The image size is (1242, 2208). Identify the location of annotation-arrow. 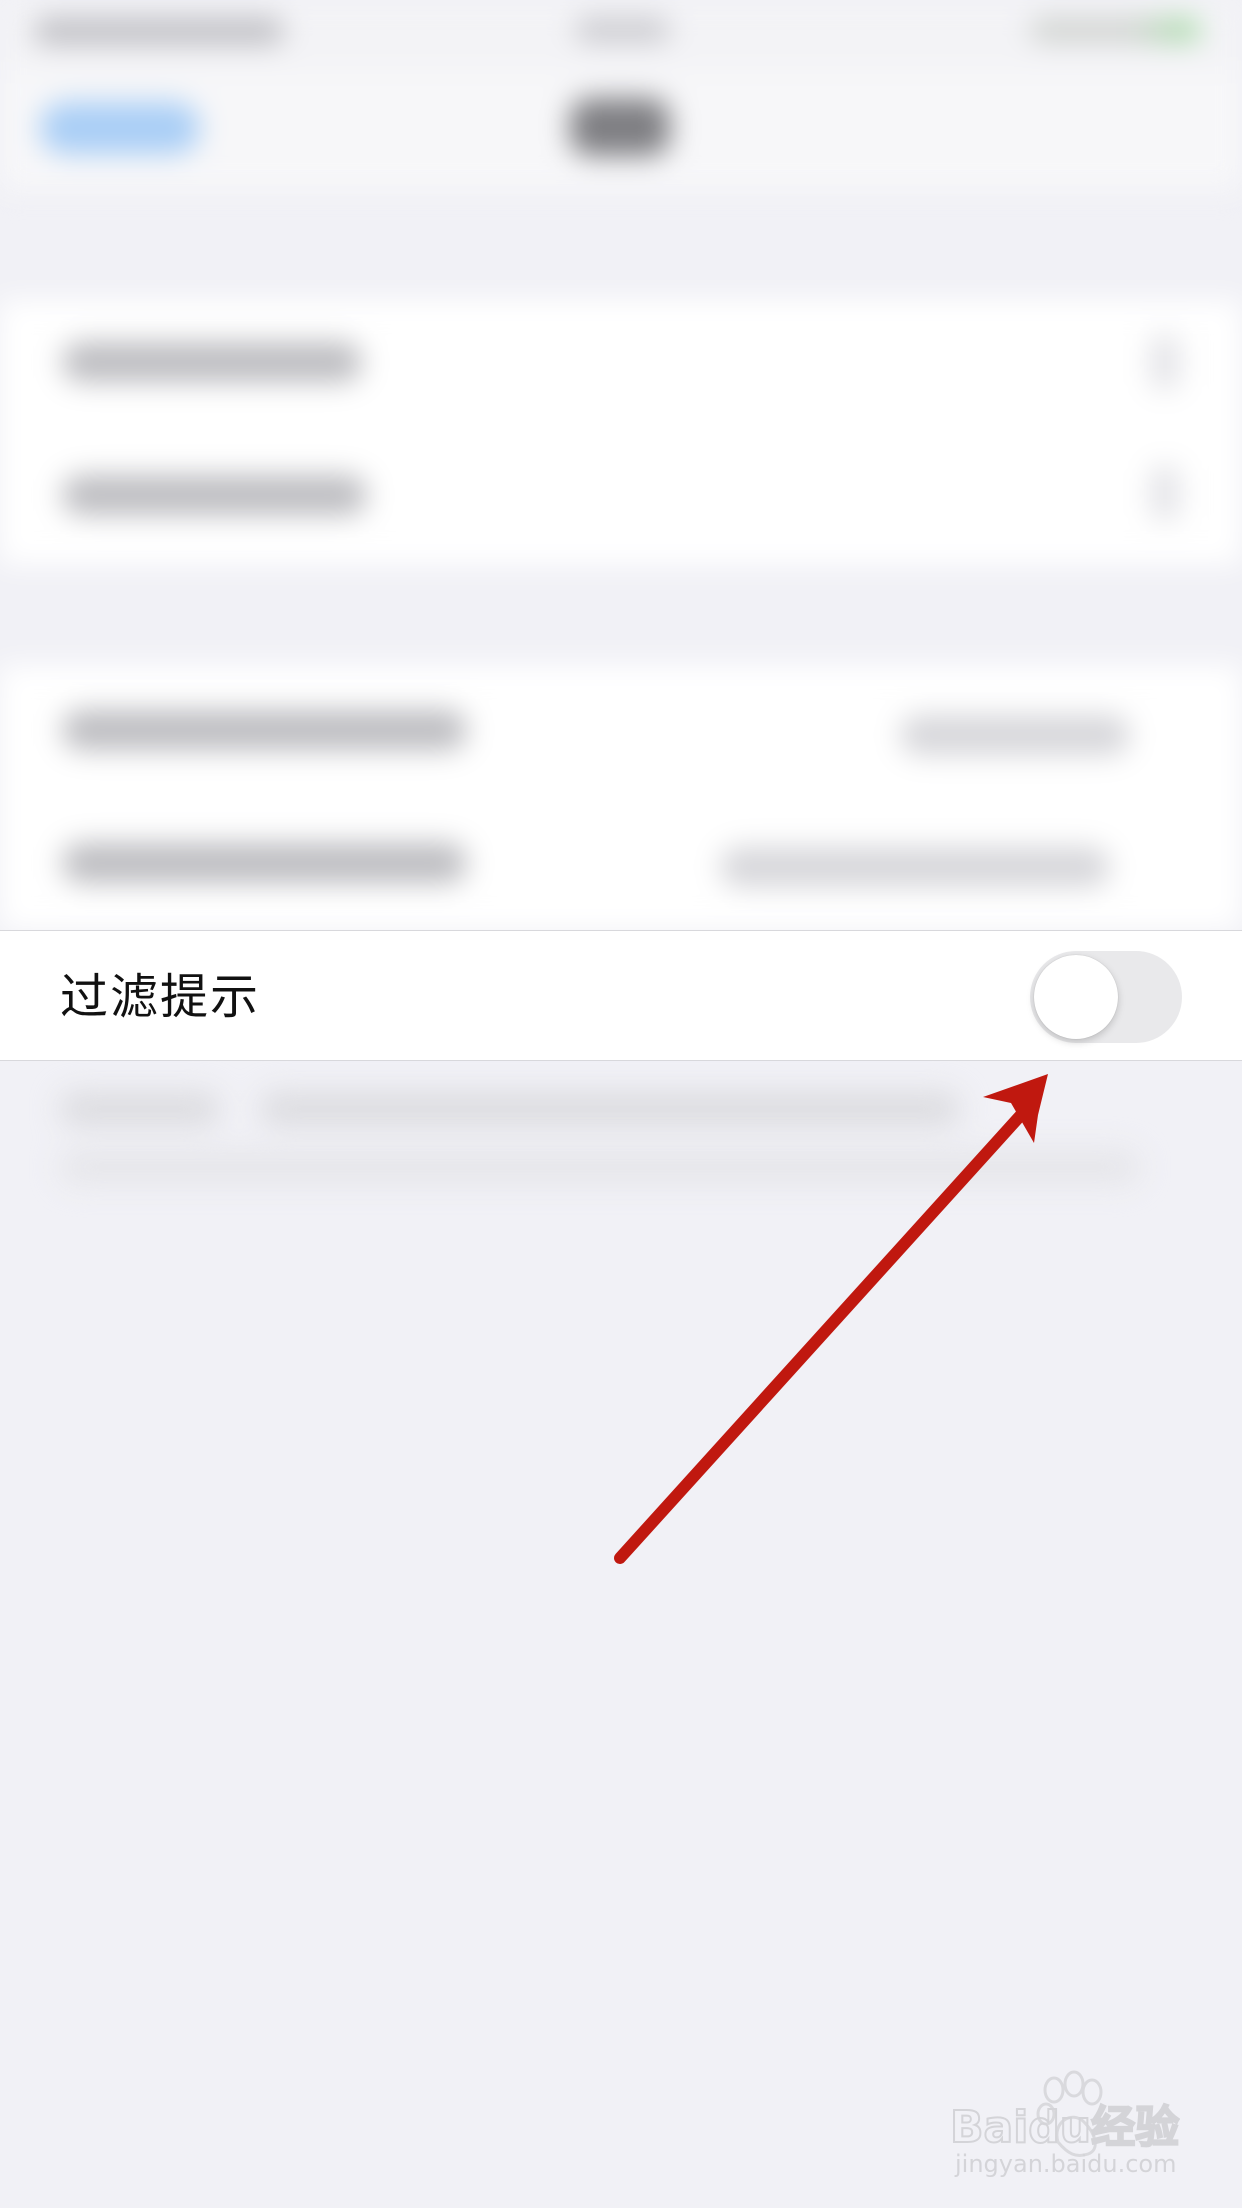
(831, 1319).